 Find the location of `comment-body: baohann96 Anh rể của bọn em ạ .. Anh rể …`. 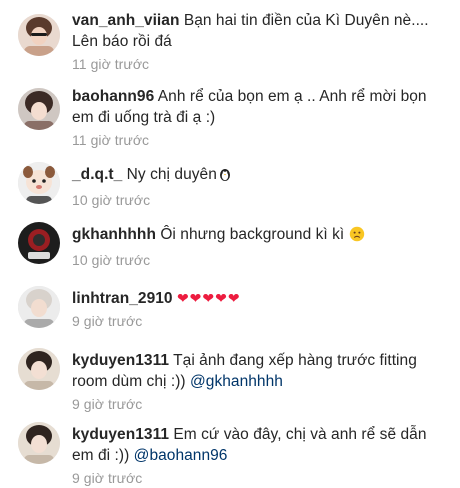

comment-body: baohann96 Anh rể của bọn em ạ .. Anh rể … is located at coordinates (262, 117).